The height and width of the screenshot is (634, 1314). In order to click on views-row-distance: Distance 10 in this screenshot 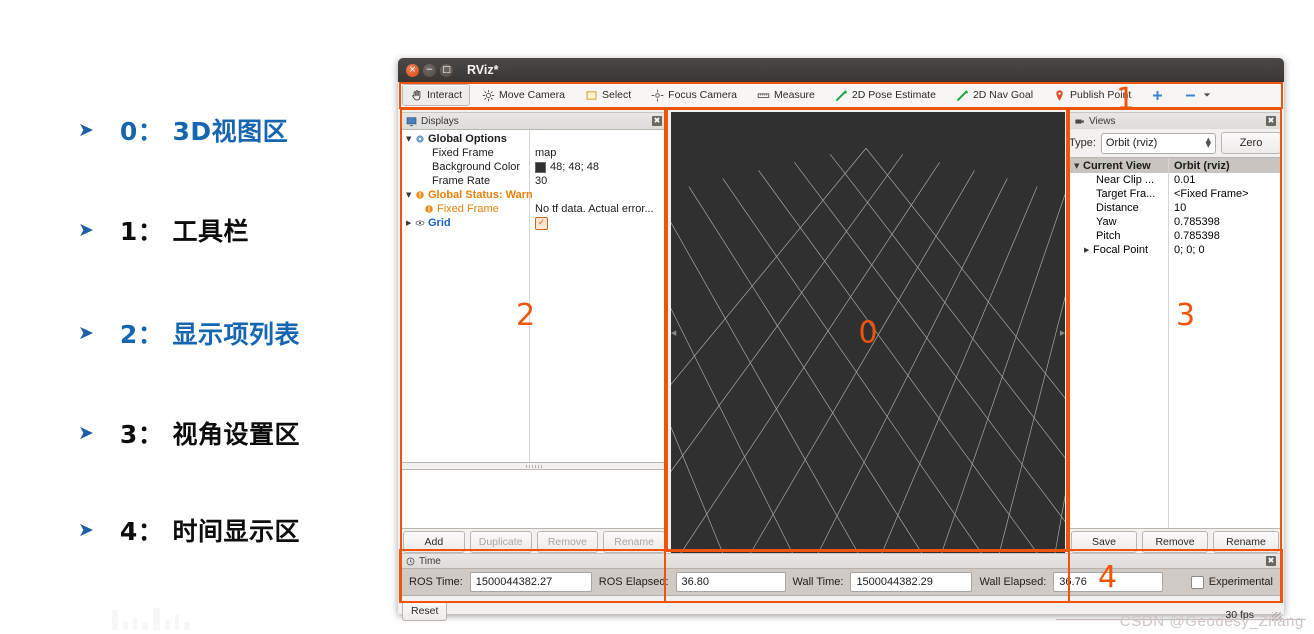, I will do `click(1175, 208)`.